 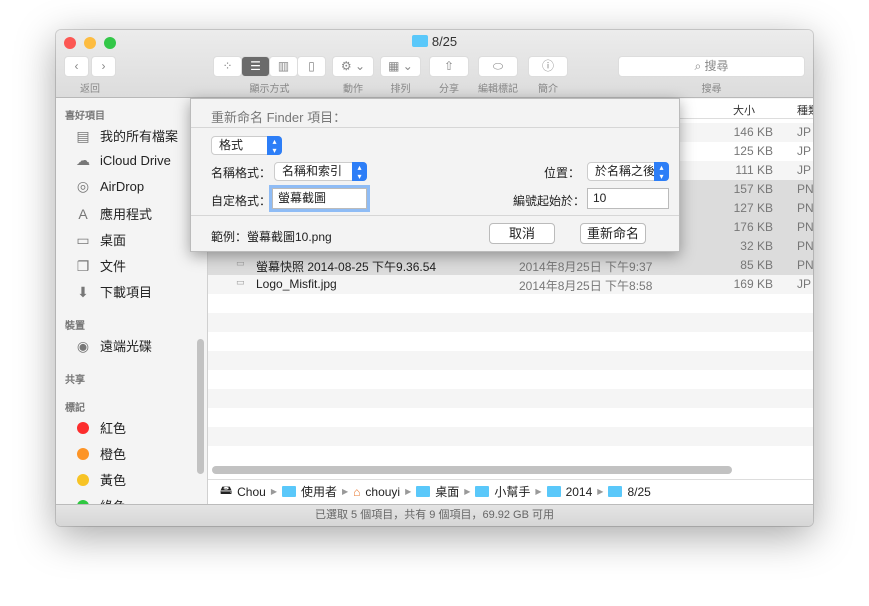 I want to click on arrange-button: ▦ ⌄, so click(x=400, y=66).